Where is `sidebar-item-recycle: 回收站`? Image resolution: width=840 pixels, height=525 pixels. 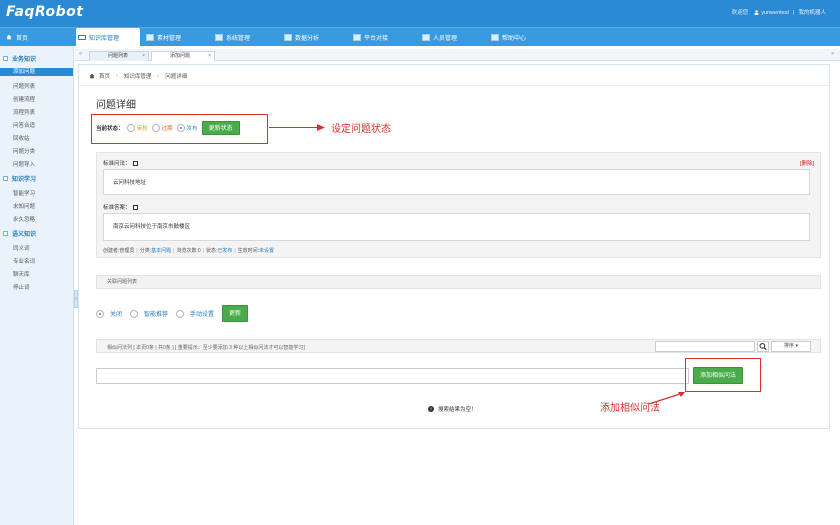 sidebar-item-recycle: 回收站 is located at coordinates (21, 138).